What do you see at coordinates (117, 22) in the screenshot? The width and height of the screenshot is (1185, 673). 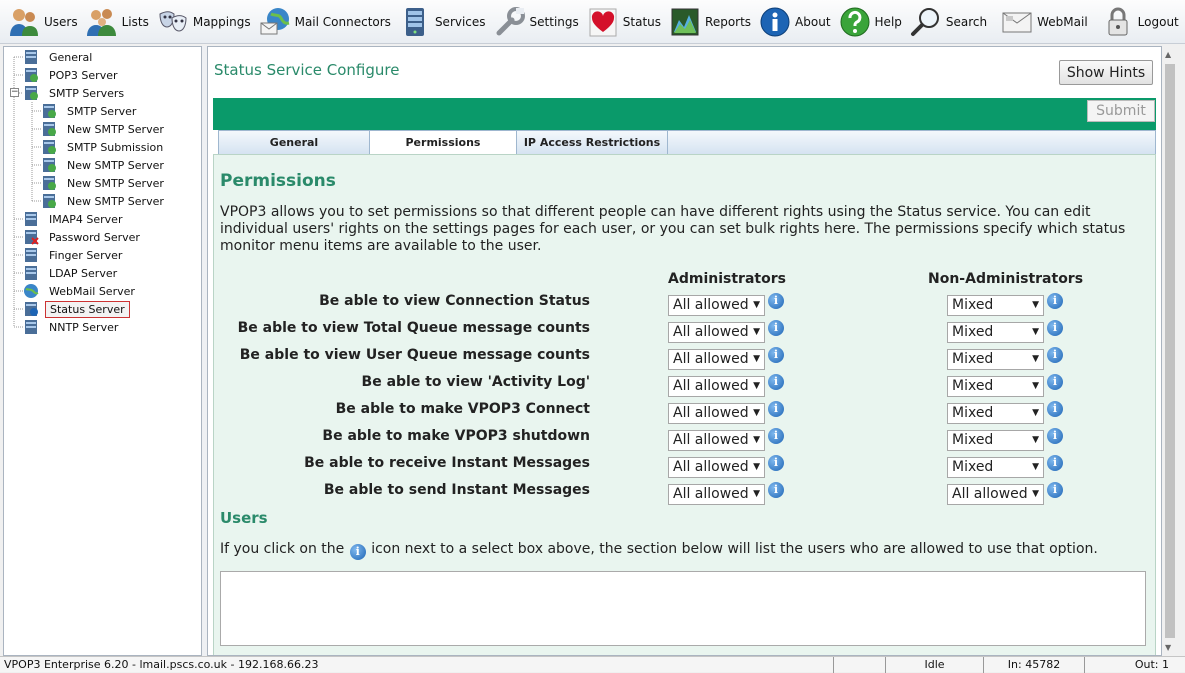 I see `toolbar-lists-button: Lists` at bounding box center [117, 22].